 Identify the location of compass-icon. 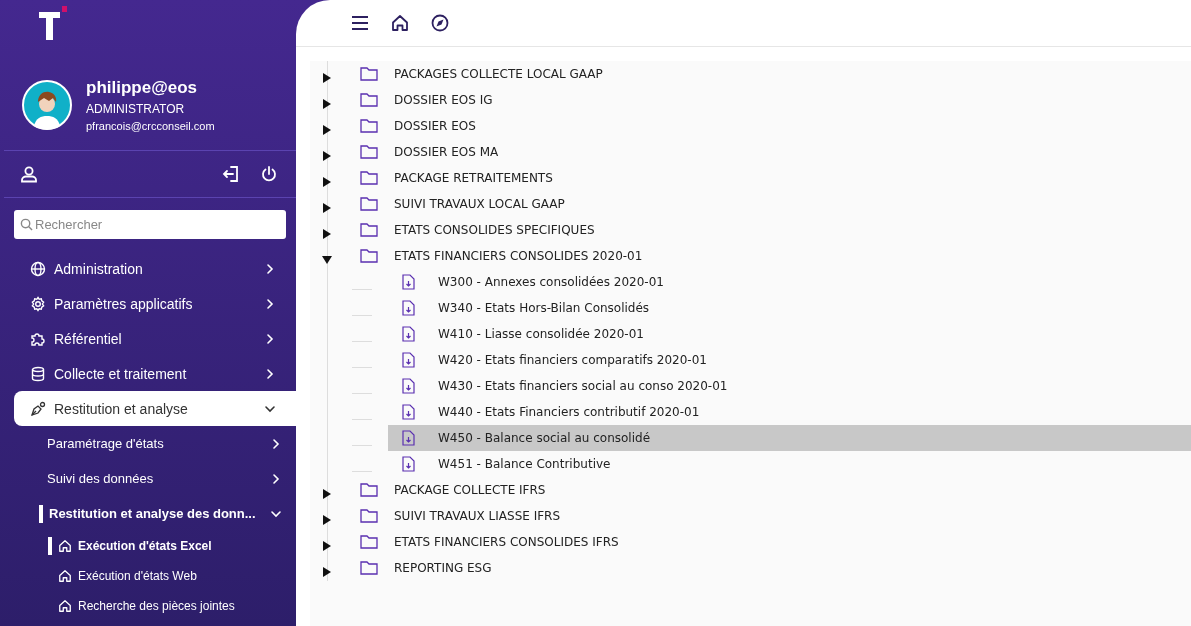
(440, 23).